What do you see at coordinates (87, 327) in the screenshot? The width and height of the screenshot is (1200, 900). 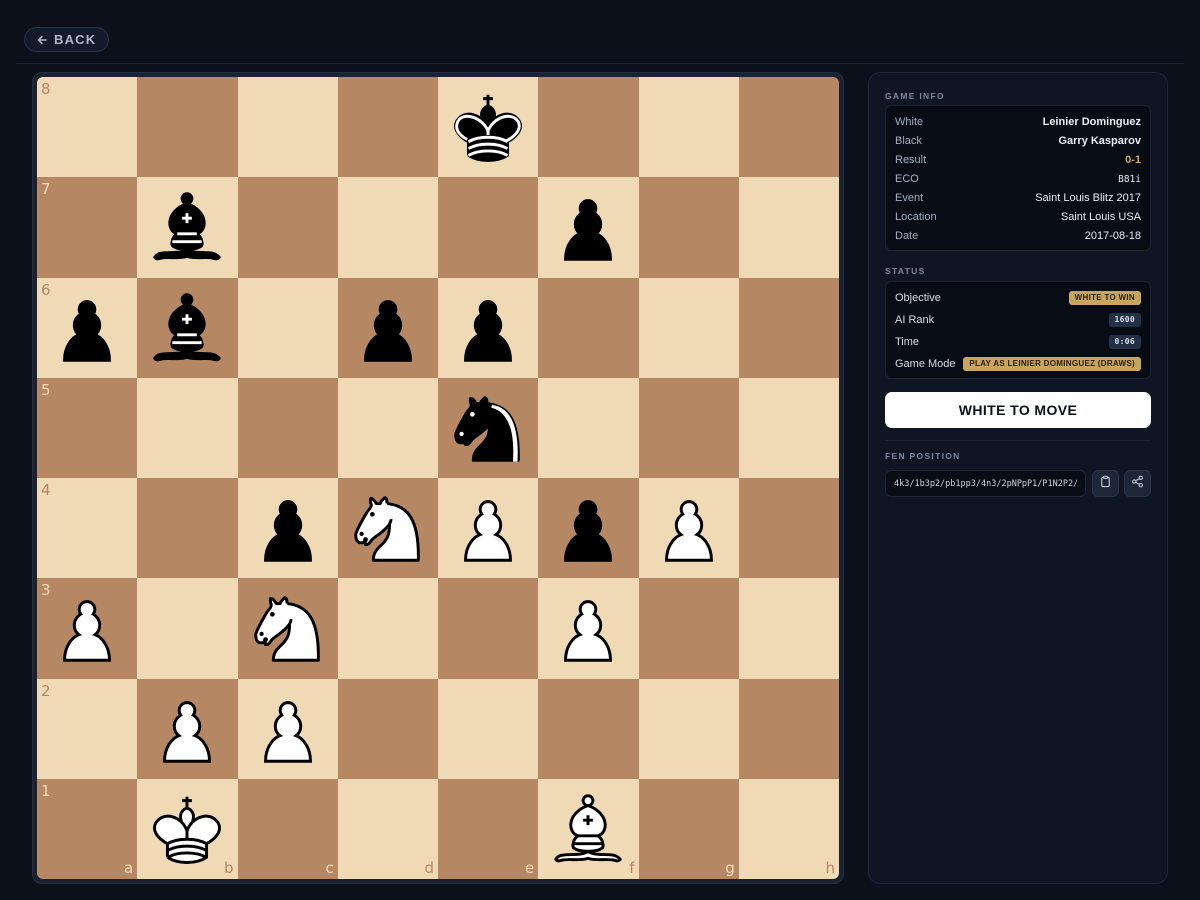 I see `square-a6: 6` at bounding box center [87, 327].